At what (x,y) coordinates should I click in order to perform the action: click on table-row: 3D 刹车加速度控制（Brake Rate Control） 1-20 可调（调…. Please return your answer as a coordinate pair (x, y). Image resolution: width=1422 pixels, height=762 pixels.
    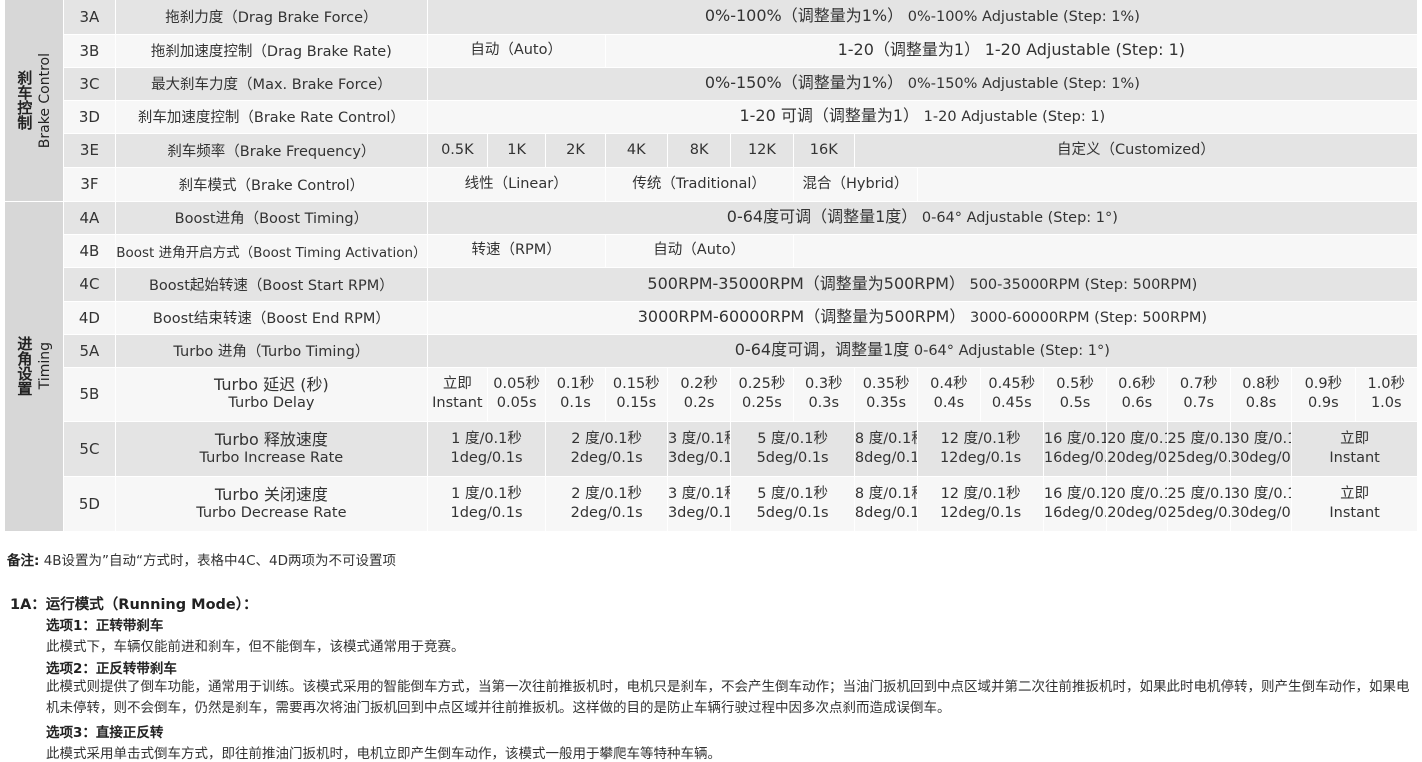
    Looking at the image, I should click on (712, 117).